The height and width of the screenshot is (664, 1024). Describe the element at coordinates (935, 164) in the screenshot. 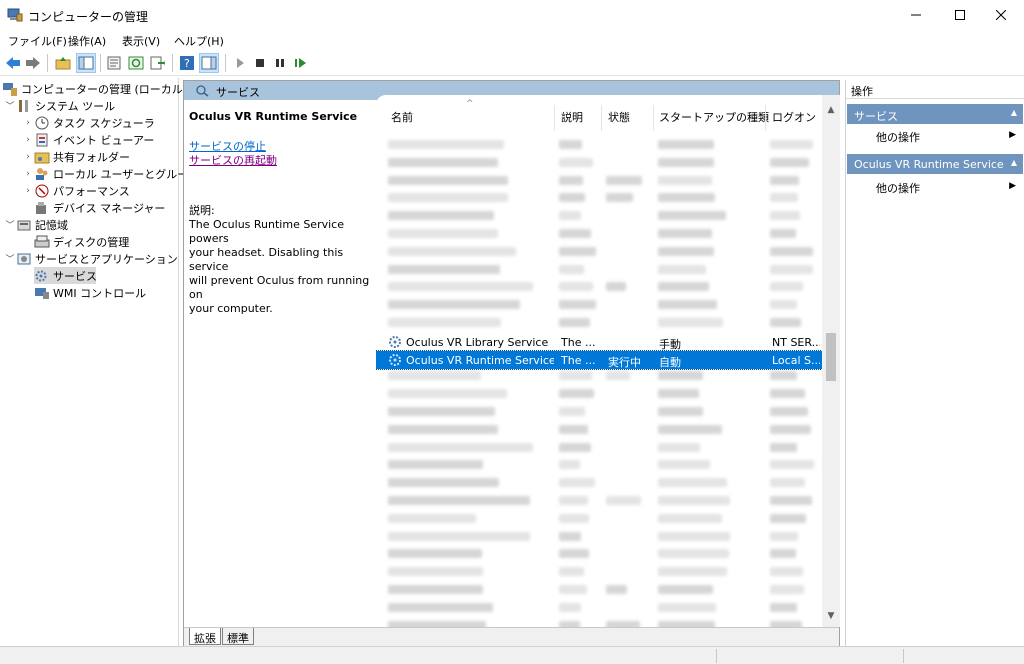

I see `actions-group-oculus: Oculus VR Runtime Service ▲` at that location.